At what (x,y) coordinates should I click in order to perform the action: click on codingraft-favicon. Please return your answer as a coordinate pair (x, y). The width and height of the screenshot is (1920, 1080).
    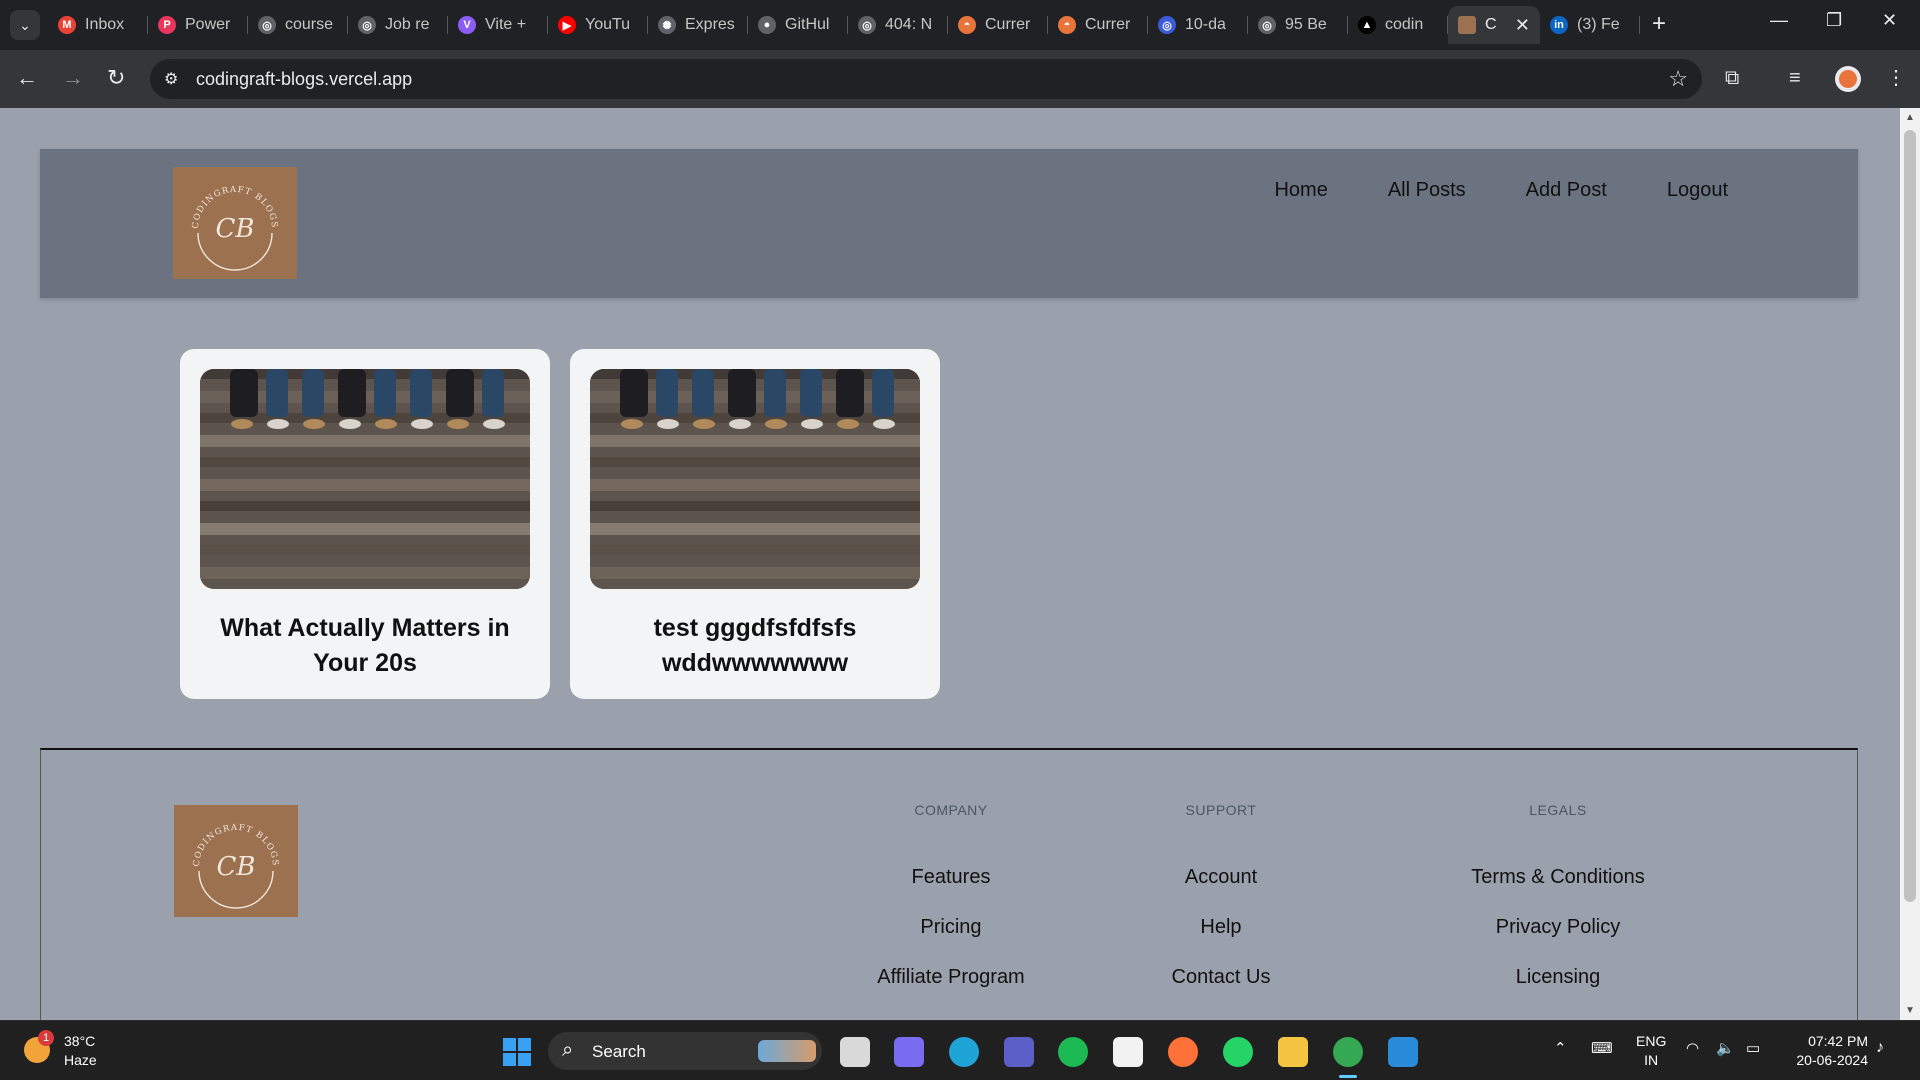
    Looking at the image, I should click on (1467, 25).